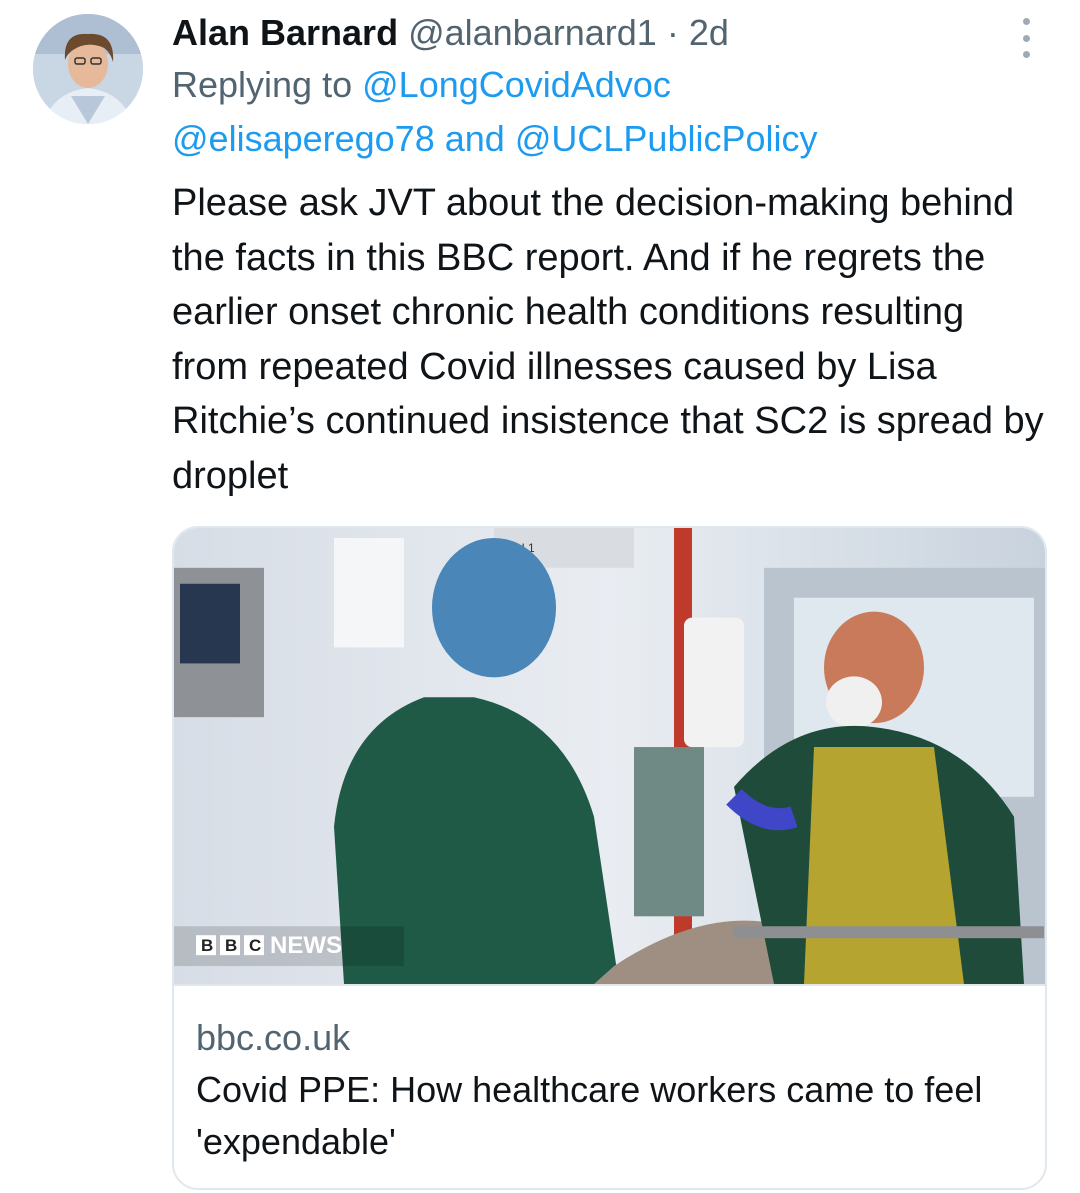  What do you see at coordinates (516, 84) in the screenshot?
I see `mention-link: @LongCovidAdvoc` at bounding box center [516, 84].